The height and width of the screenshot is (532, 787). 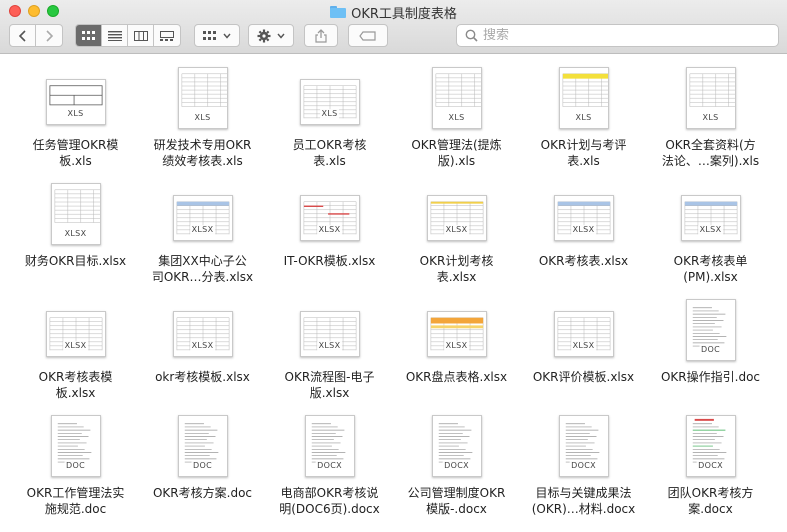 I want to click on file-item: XLSX OKR考核表单 (PM).xlsx, so click(x=710, y=239).